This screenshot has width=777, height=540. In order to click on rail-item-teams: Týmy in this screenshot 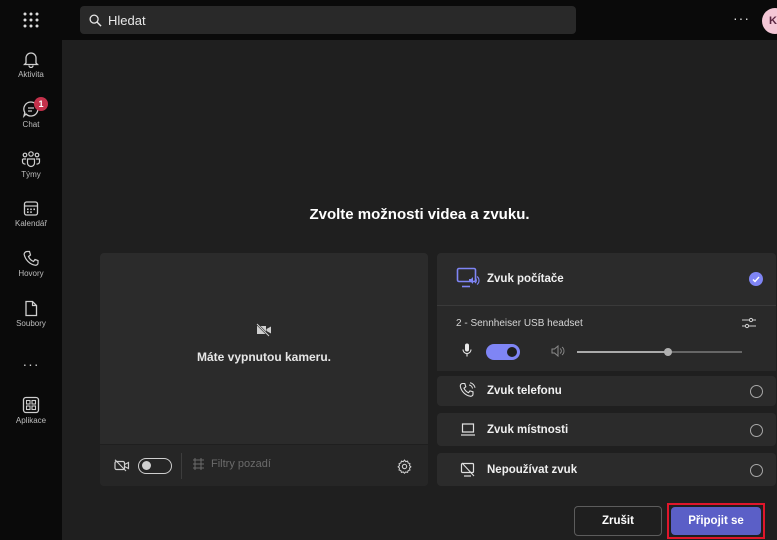, I will do `click(31, 174)`.